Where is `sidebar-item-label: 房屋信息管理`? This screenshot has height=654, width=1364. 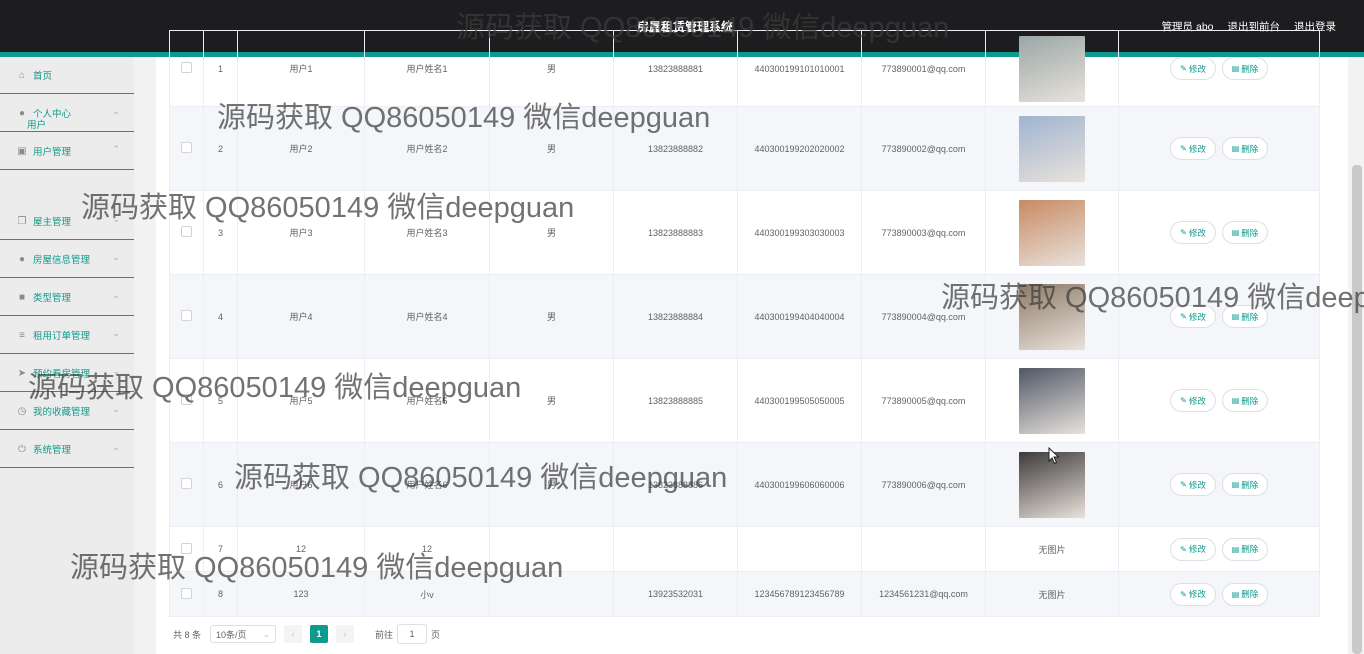 sidebar-item-label: 房屋信息管理 is located at coordinates (62, 260).